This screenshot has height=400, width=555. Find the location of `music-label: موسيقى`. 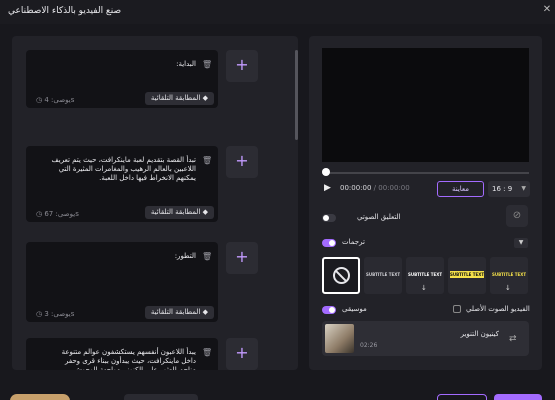

music-label: موسيقى is located at coordinates (354, 309).